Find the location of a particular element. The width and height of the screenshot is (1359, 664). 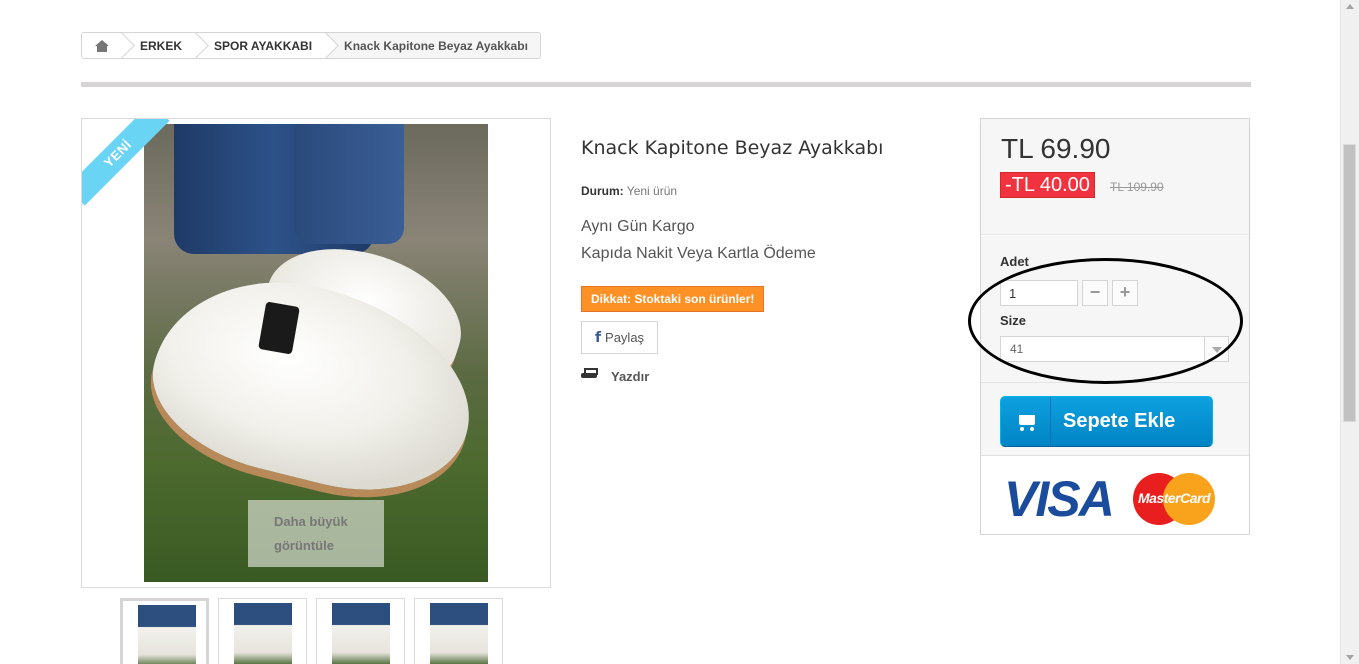

product-title: Knack Kapitone Beyaz Ayakkabı is located at coordinates (732, 148).